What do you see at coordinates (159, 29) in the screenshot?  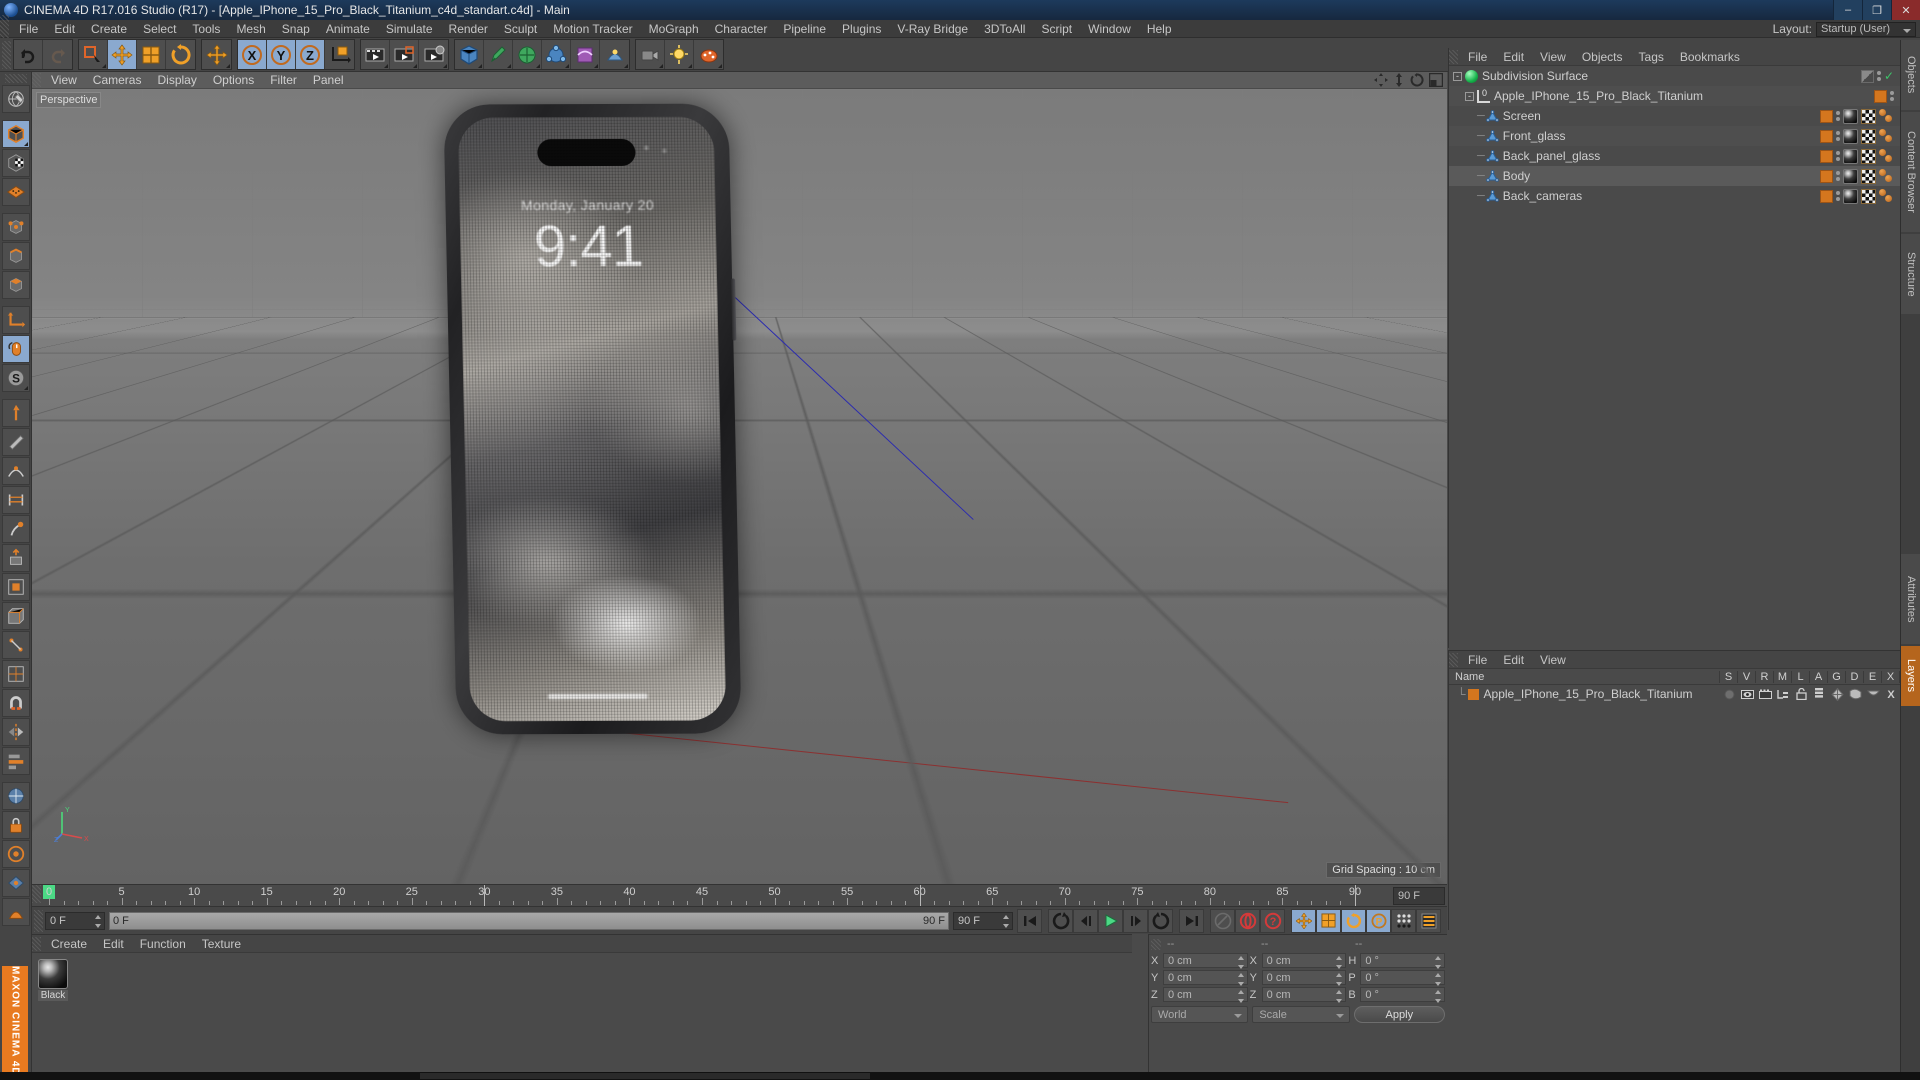 I see `menu-select: Select` at bounding box center [159, 29].